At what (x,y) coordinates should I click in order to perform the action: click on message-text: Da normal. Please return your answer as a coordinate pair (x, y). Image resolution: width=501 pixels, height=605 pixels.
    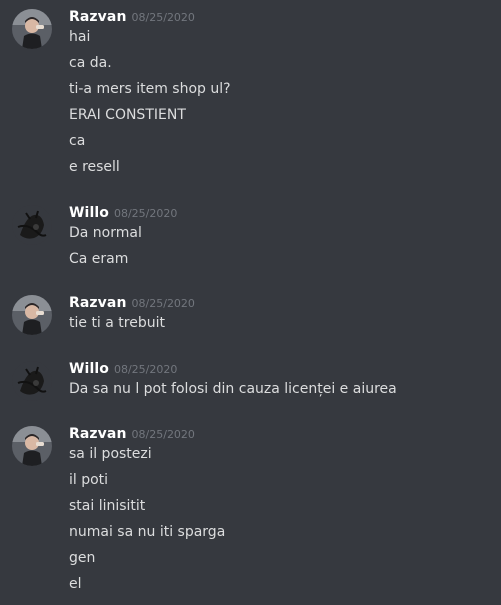
    Looking at the image, I should click on (105, 233).